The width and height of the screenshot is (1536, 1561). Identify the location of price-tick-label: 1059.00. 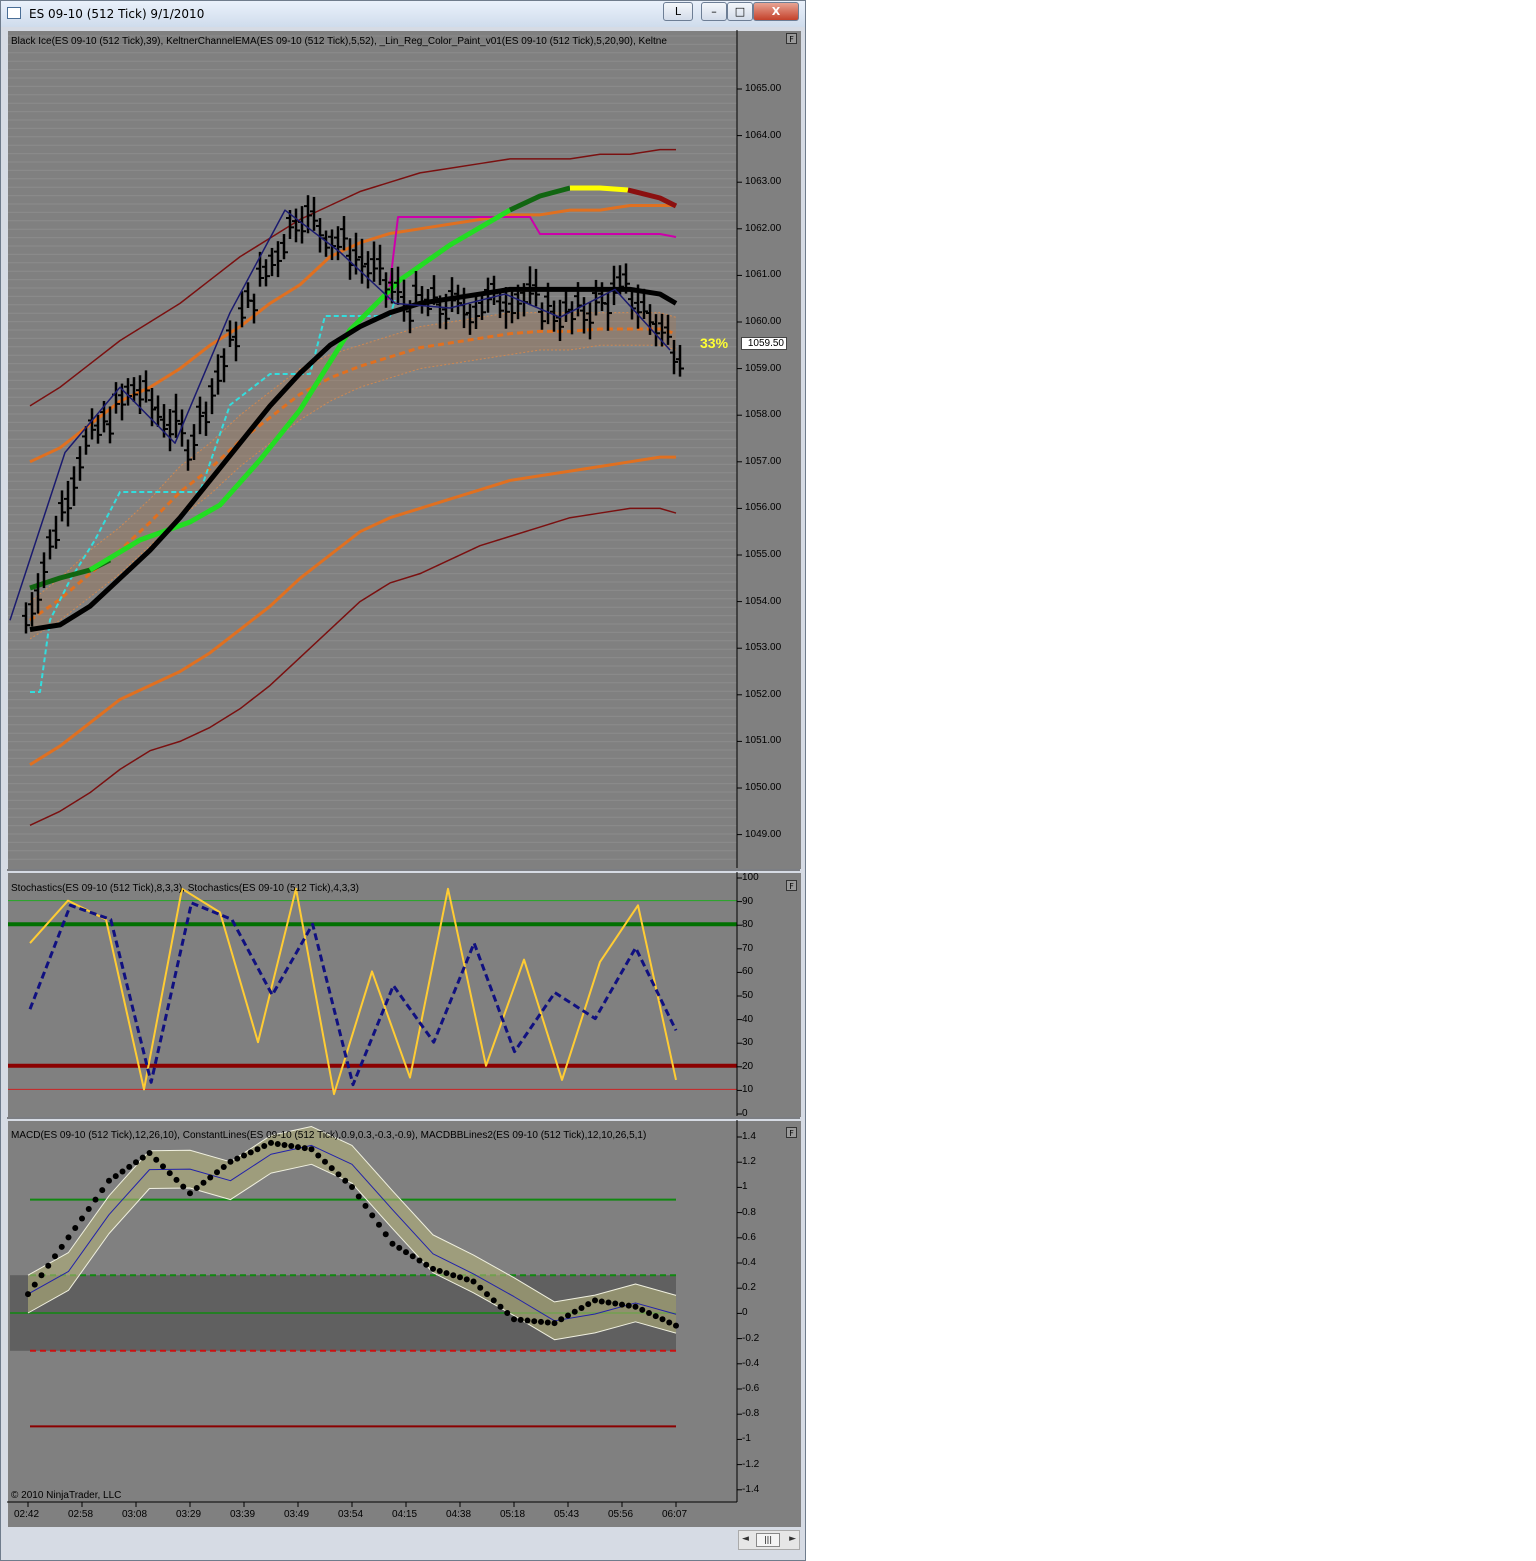
(763, 368).